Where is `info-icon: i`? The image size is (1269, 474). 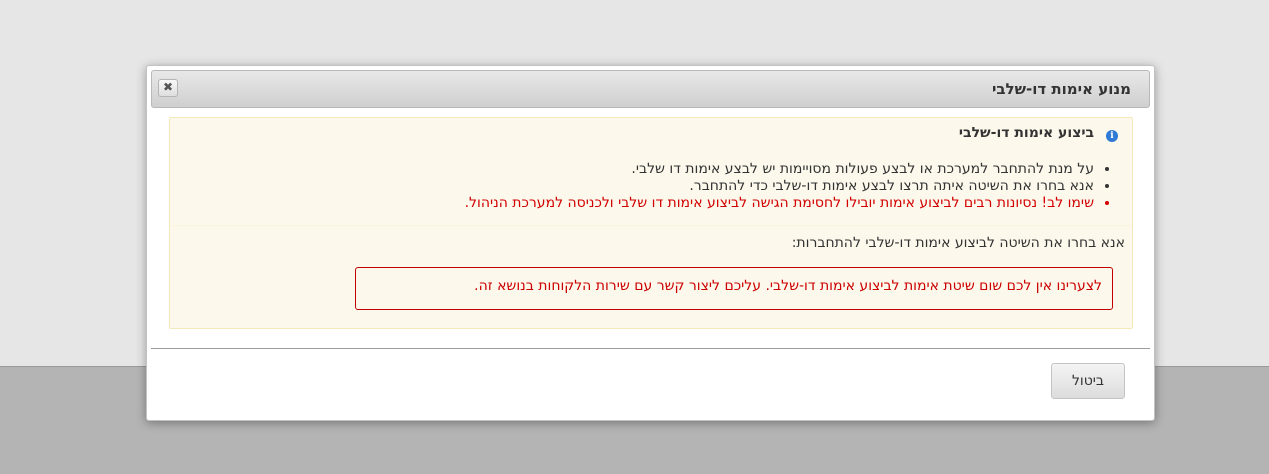 info-icon: i is located at coordinates (1112, 136).